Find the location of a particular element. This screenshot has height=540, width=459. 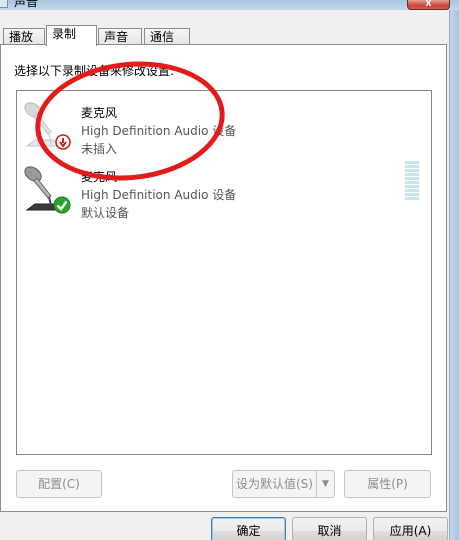

ok-button: 确定 is located at coordinates (248, 528).